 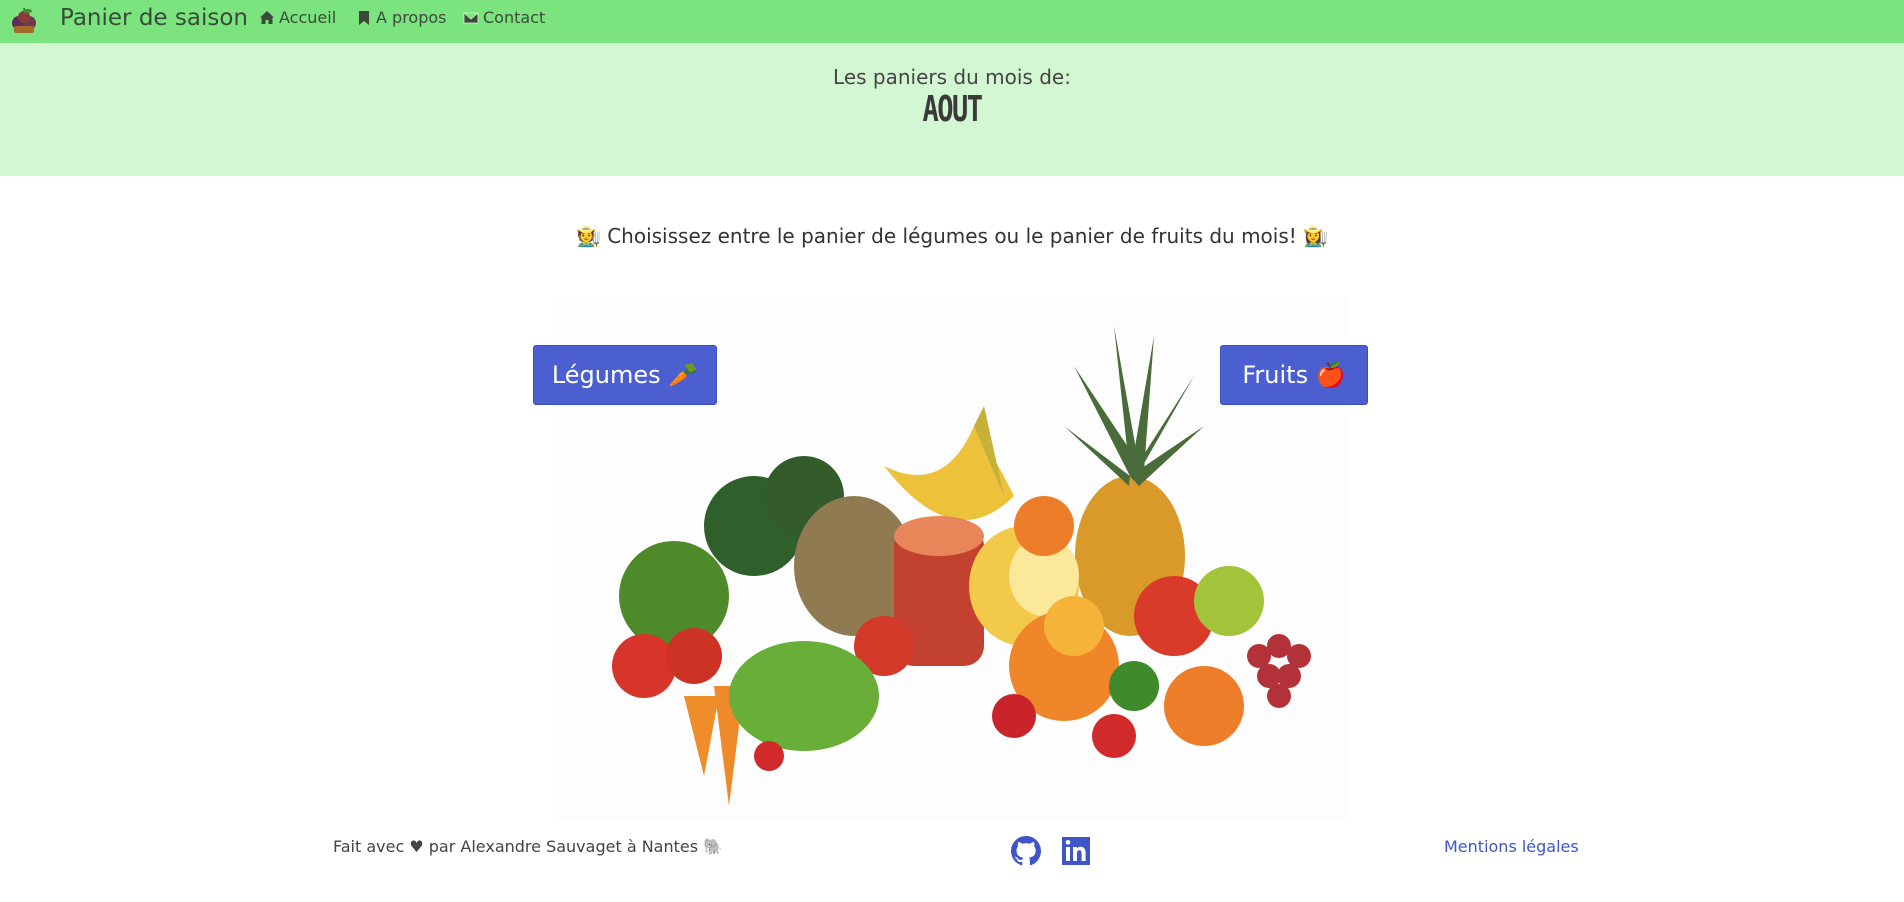 What do you see at coordinates (24, 20) in the screenshot?
I see `fruit-basket-icon` at bounding box center [24, 20].